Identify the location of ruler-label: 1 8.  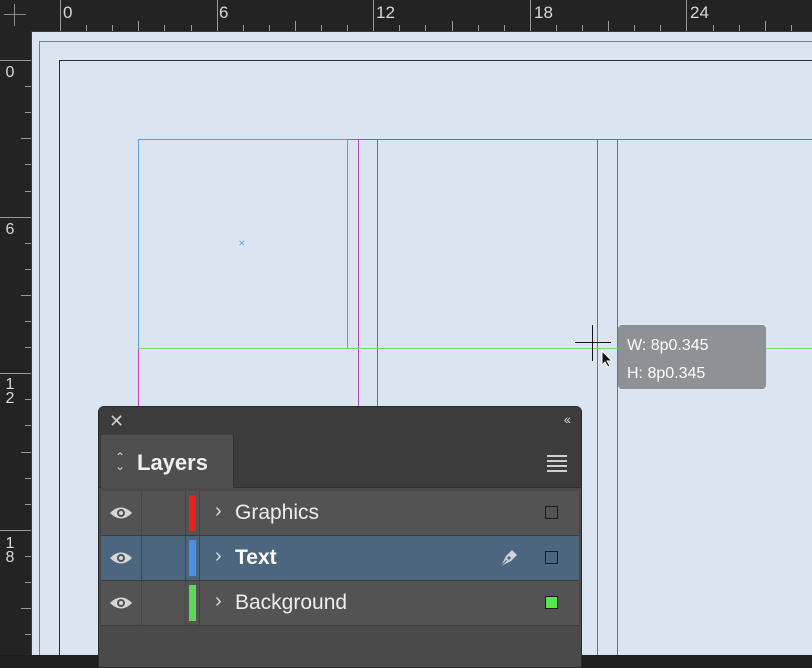
(10, 550).